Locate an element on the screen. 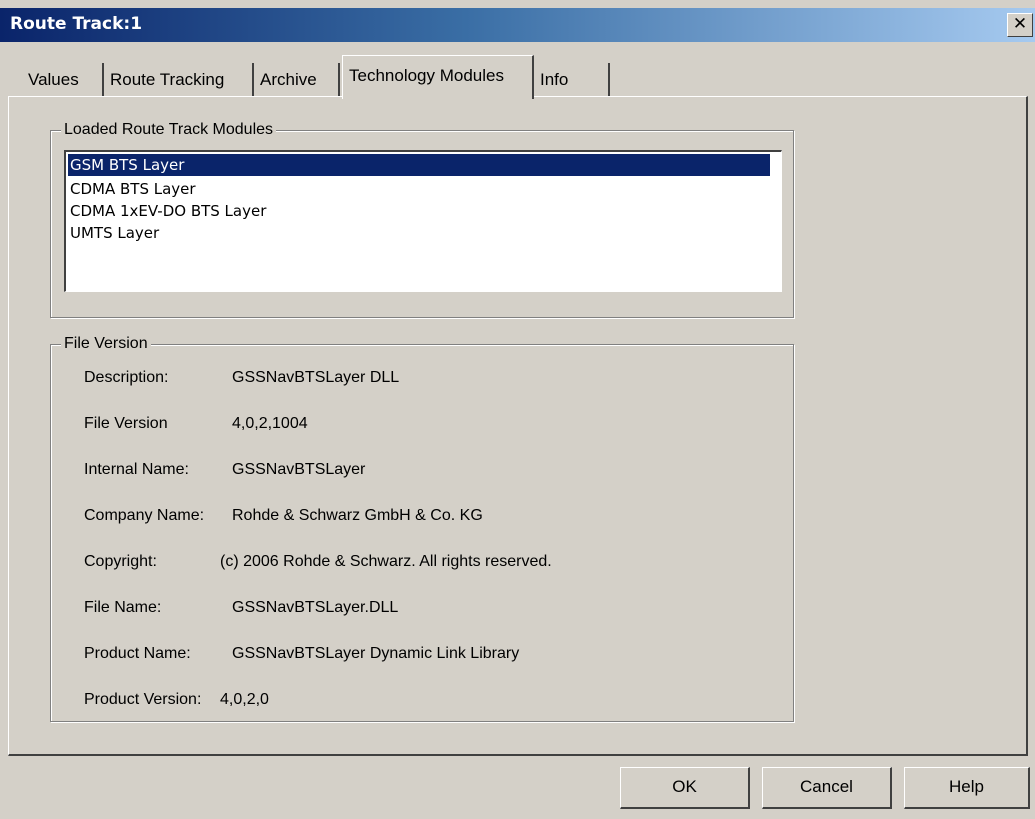  internal-name-value: GSSNavBTSLayer is located at coordinates (299, 469).